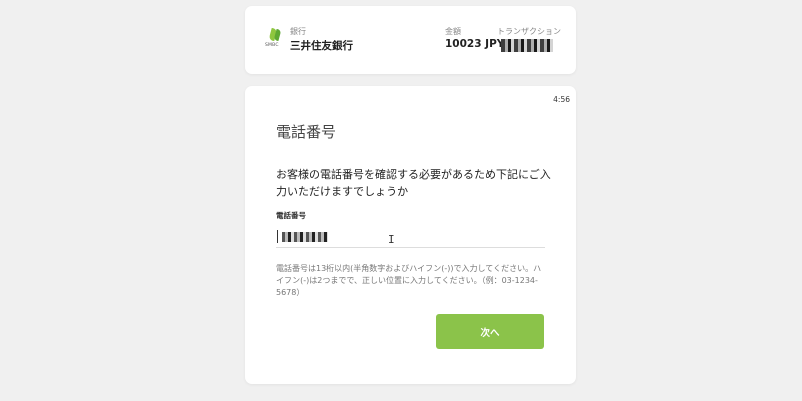 This screenshot has height=401, width=802. Describe the element at coordinates (413, 183) in the screenshot. I see `instruction-text: お客様の電話番号を確認する必要があるため下記にご入力いただけますでしょうか` at that location.